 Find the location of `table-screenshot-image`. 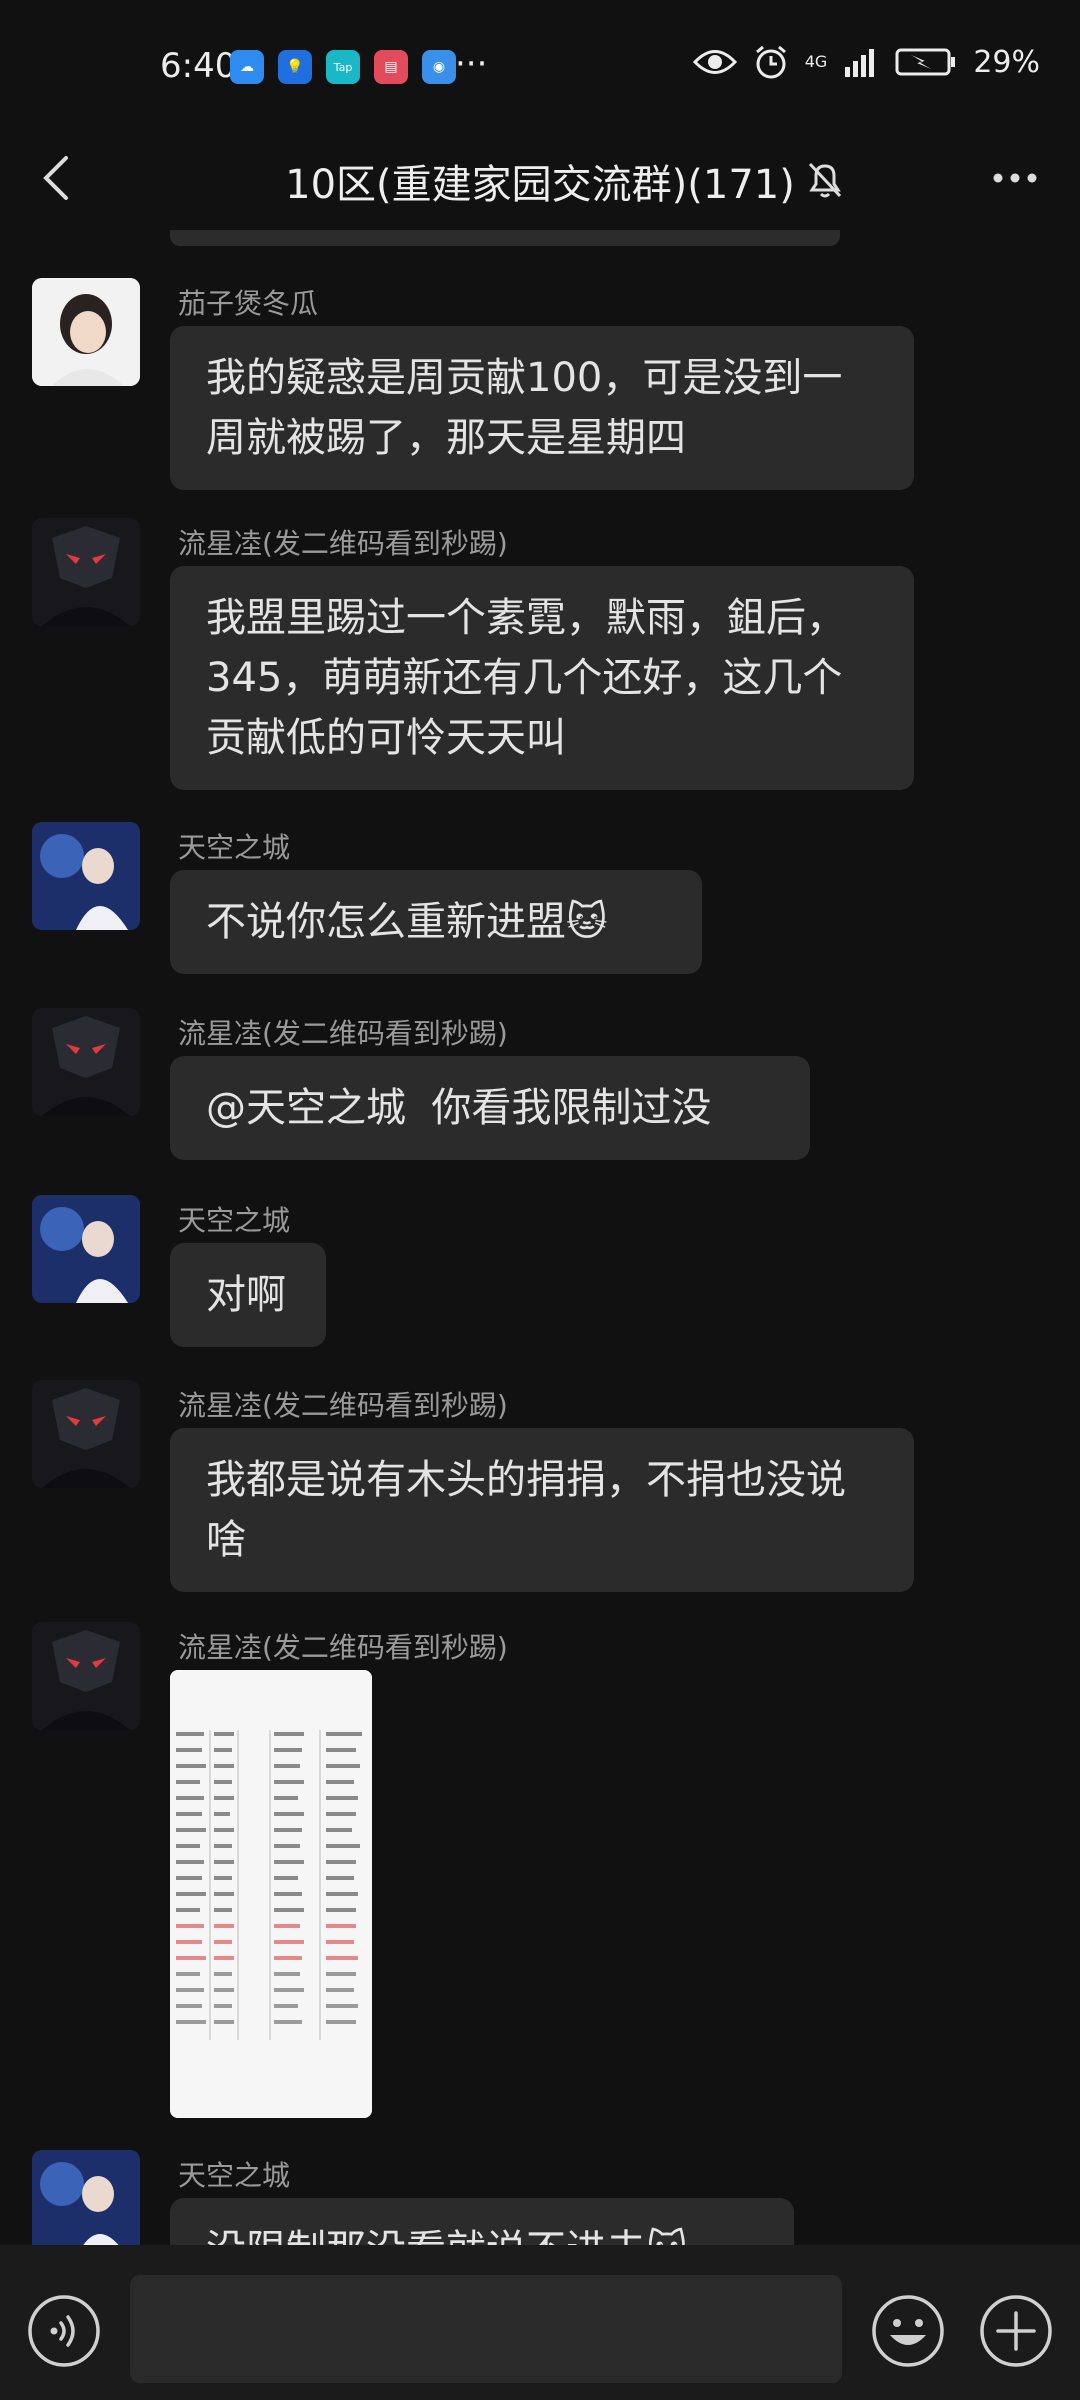

table-screenshot-image is located at coordinates (271, 1894).